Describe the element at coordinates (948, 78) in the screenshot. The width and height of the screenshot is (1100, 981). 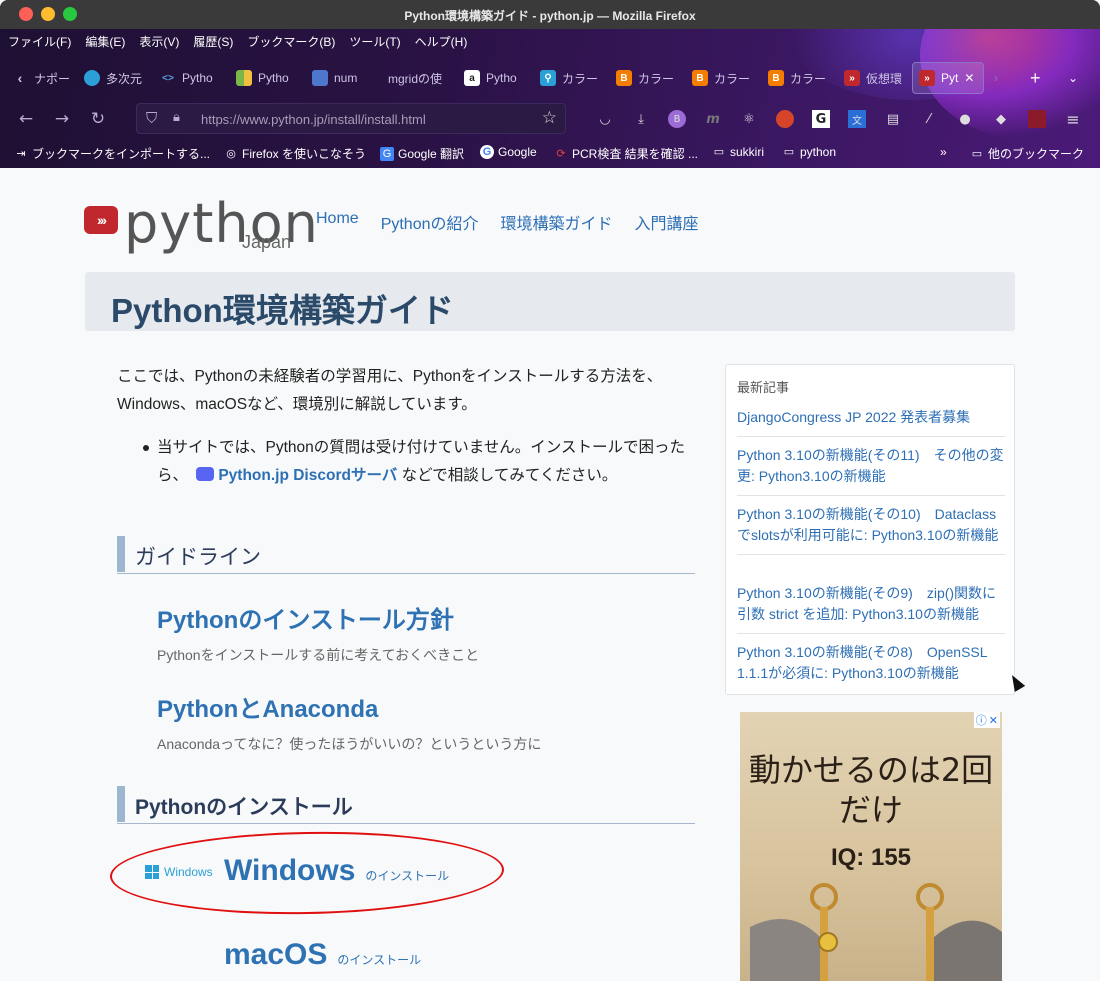
I see `tab-active: » Pyt ✕` at that location.